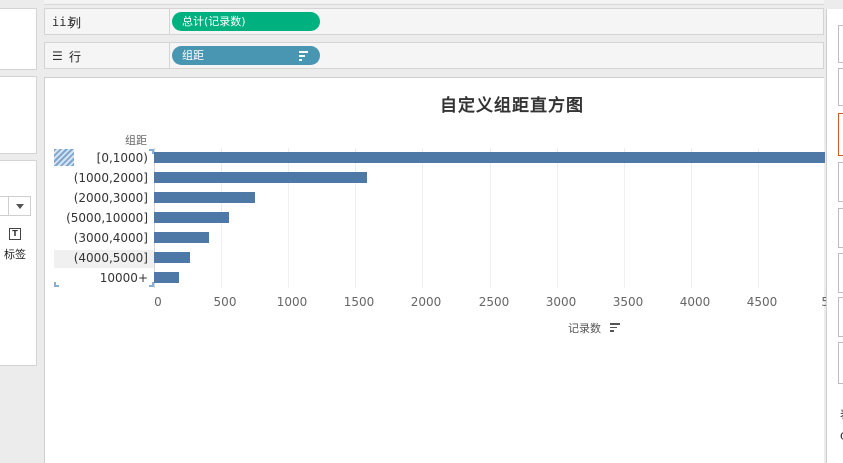 The image size is (843, 463). I want to click on rows-shelf-header: ☰ 行, so click(107, 55).